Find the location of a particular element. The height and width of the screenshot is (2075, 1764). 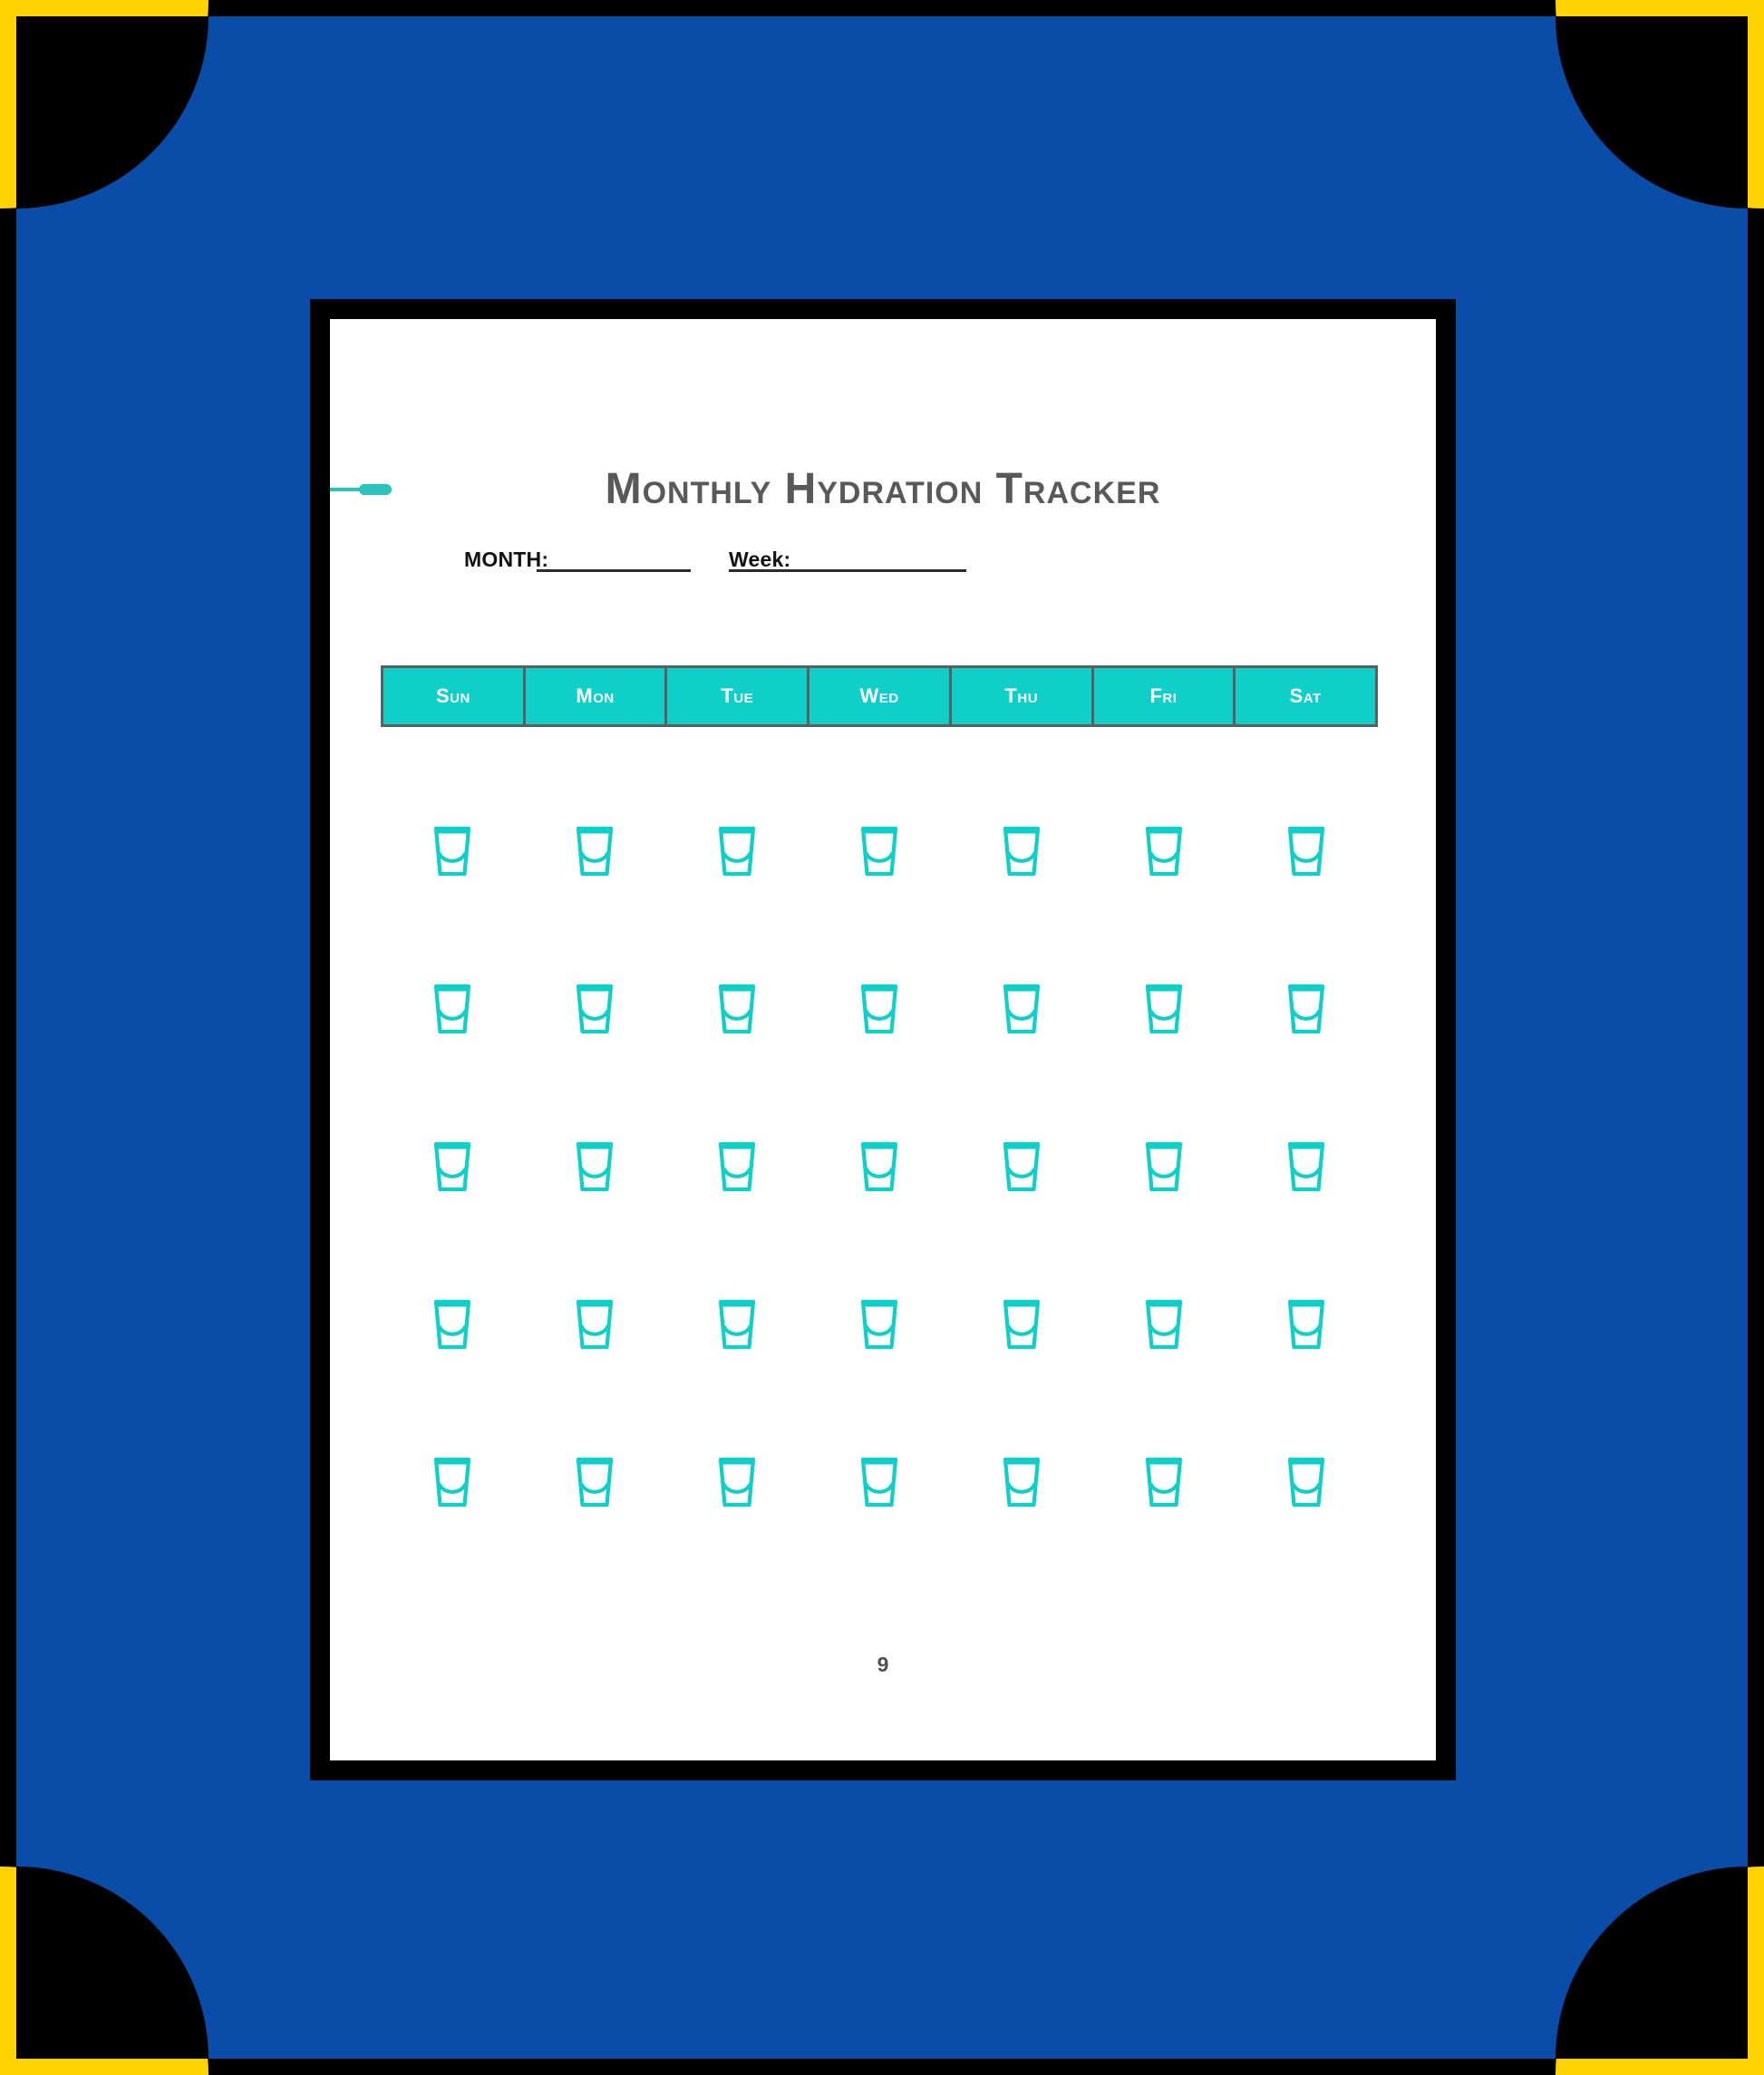

form-fields: MONTH: Week: is located at coordinates (886, 579).